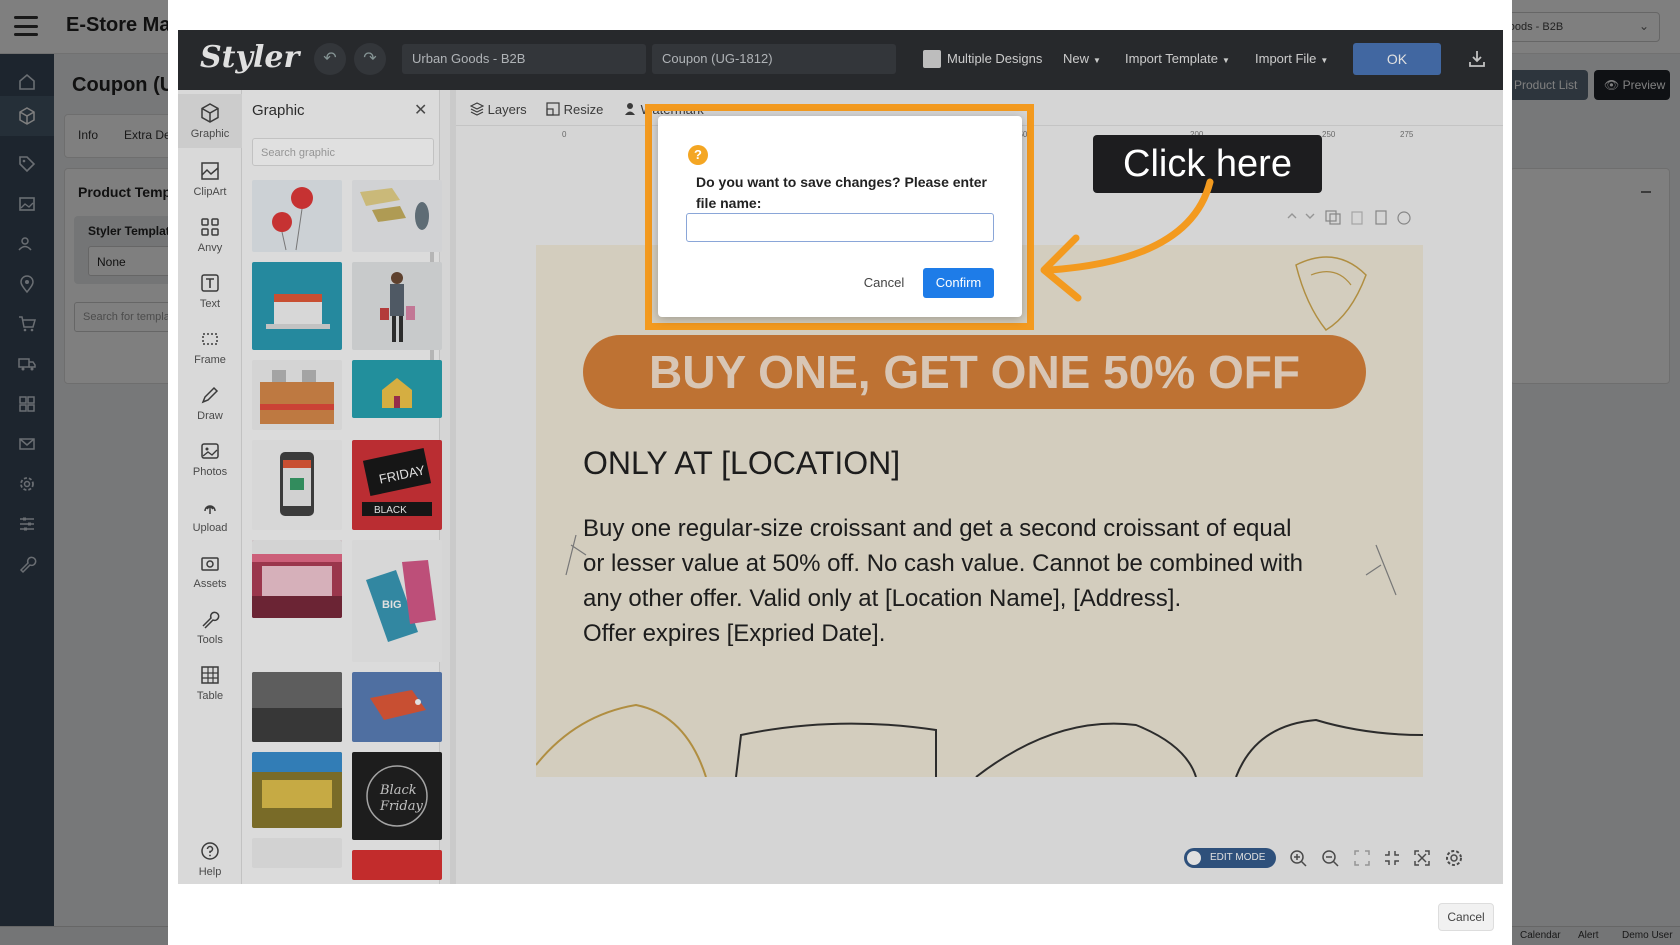 The height and width of the screenshot is (945, 1680). Describe the element at coordinates (958, 283) in the screenshot. I see `dialog-confirm-button: Confirm` at that location.